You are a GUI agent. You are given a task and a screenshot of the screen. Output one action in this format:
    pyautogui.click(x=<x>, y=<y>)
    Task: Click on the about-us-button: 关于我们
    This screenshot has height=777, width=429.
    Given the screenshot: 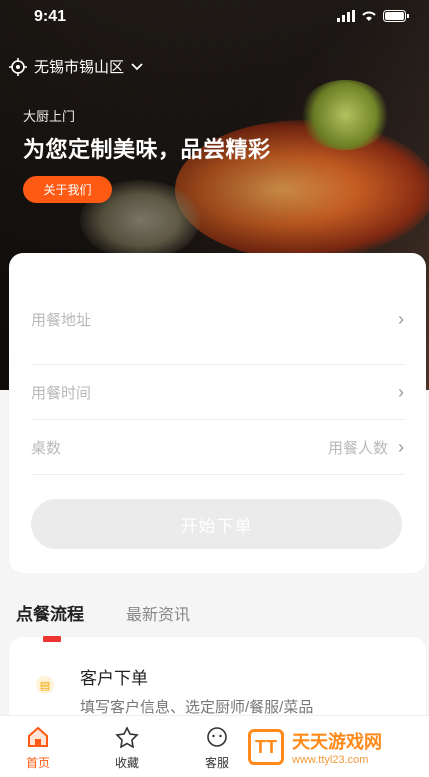 What is the action you would take?
    pyautogui.click(x=67, y=189)
    